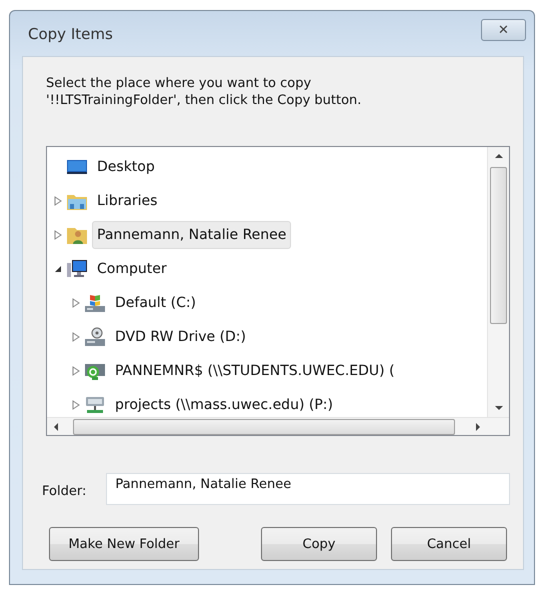  What do you see at coordinates (503, 29) in the screenshot?
I see `close-button: ✕` at bounding box center [503, 29].